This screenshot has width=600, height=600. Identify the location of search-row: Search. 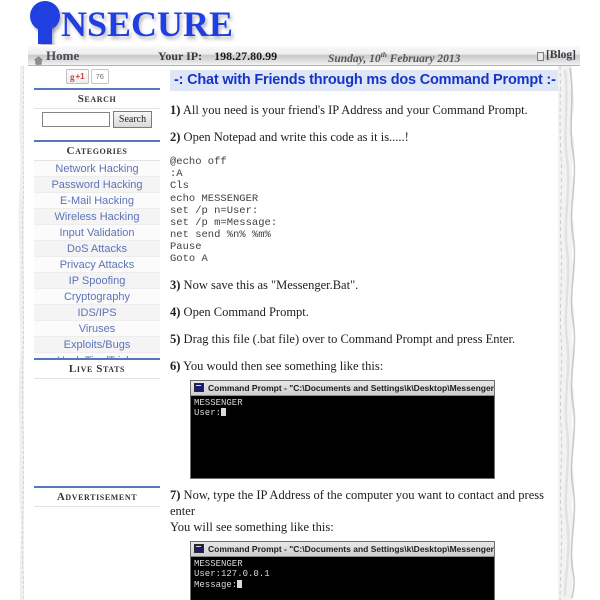
(97, 121).